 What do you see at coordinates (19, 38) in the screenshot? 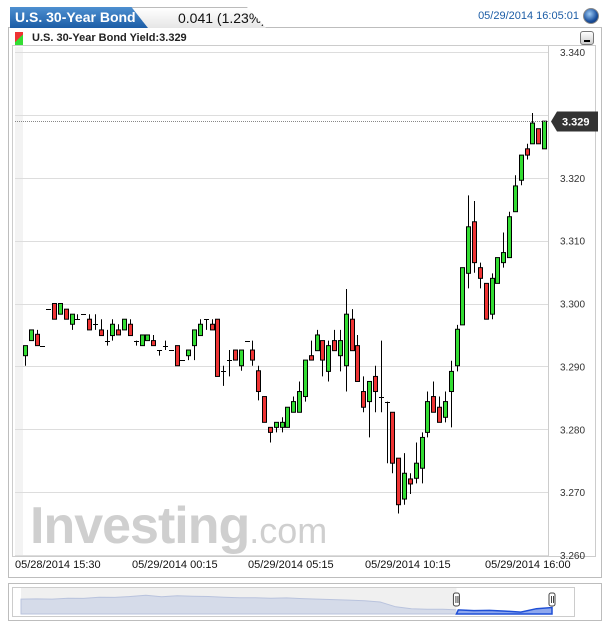
I see `candlestick-legend-icon` at bounding box center [19, 38].